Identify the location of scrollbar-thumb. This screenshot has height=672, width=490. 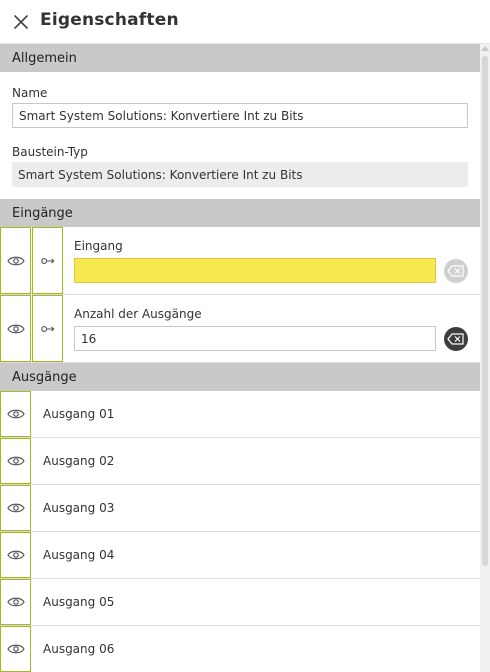
(485, 311).